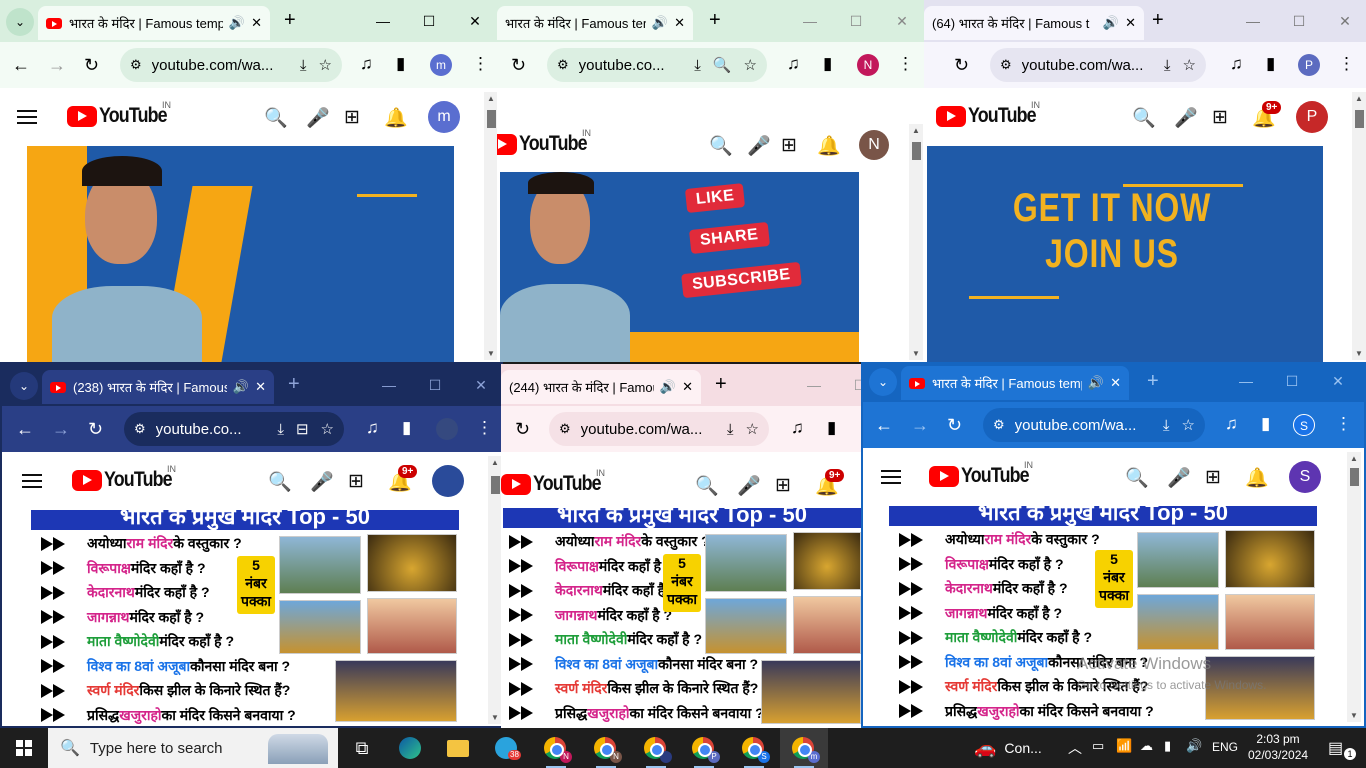  I want to click on chrome-app-5: S, so click(754, 748).